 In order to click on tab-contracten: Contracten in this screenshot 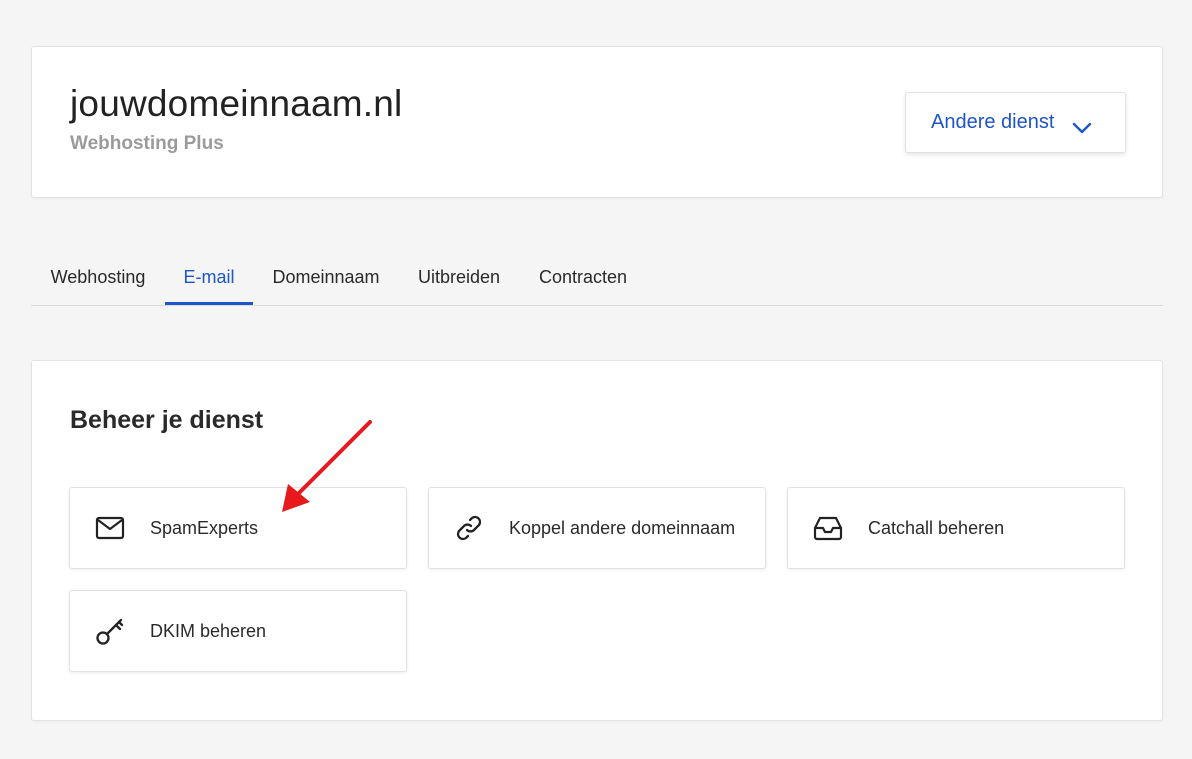, I will do `click(583, 281)`.